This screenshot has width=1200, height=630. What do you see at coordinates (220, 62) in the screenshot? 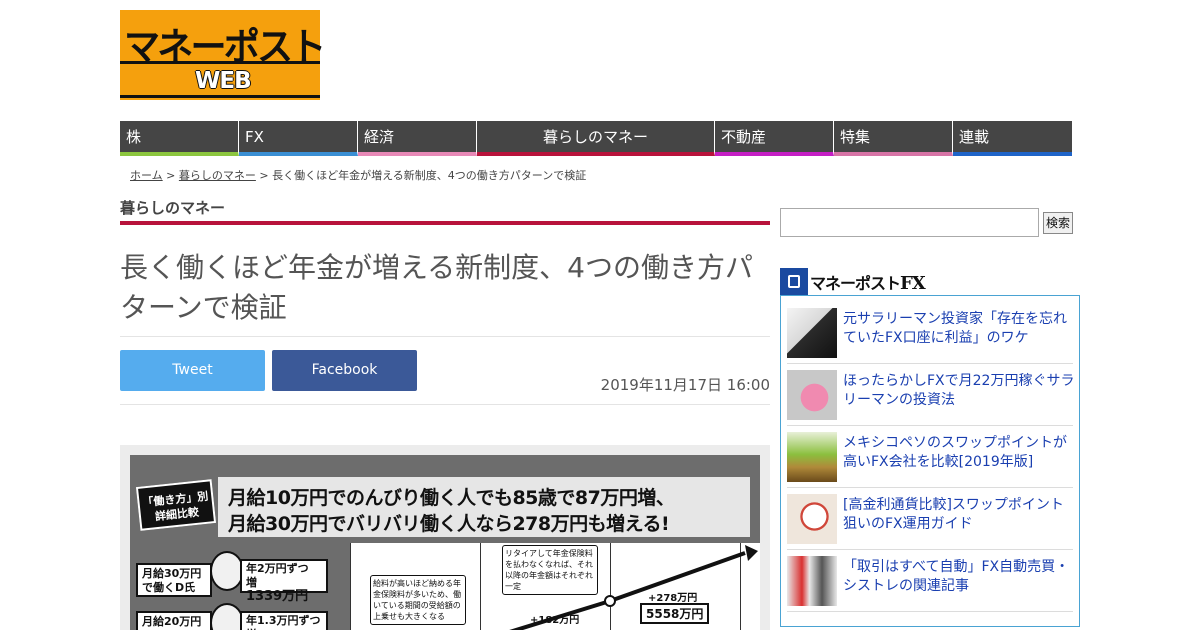
I see `logo-divider` at bounding box center [220, 62].